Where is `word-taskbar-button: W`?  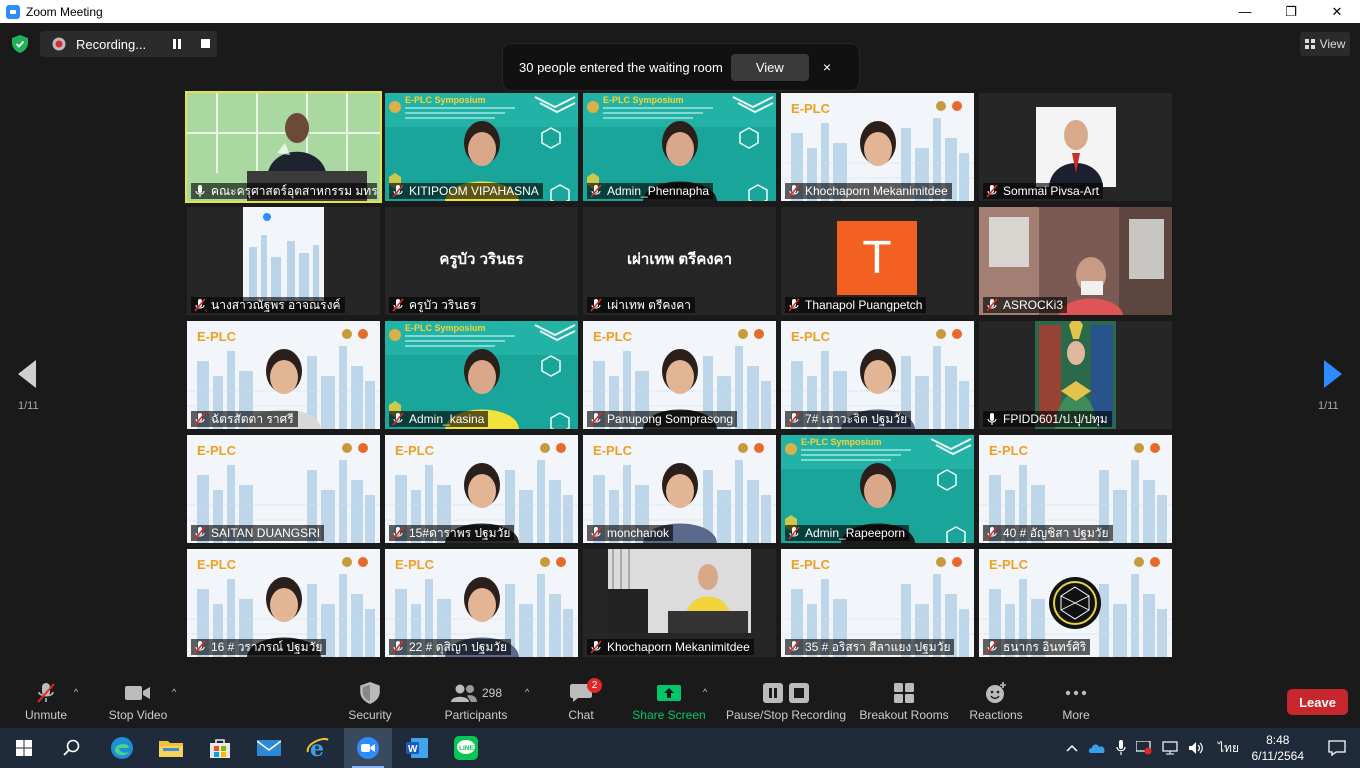
word-taskbar-button: W is located at coordinates (417, 748).